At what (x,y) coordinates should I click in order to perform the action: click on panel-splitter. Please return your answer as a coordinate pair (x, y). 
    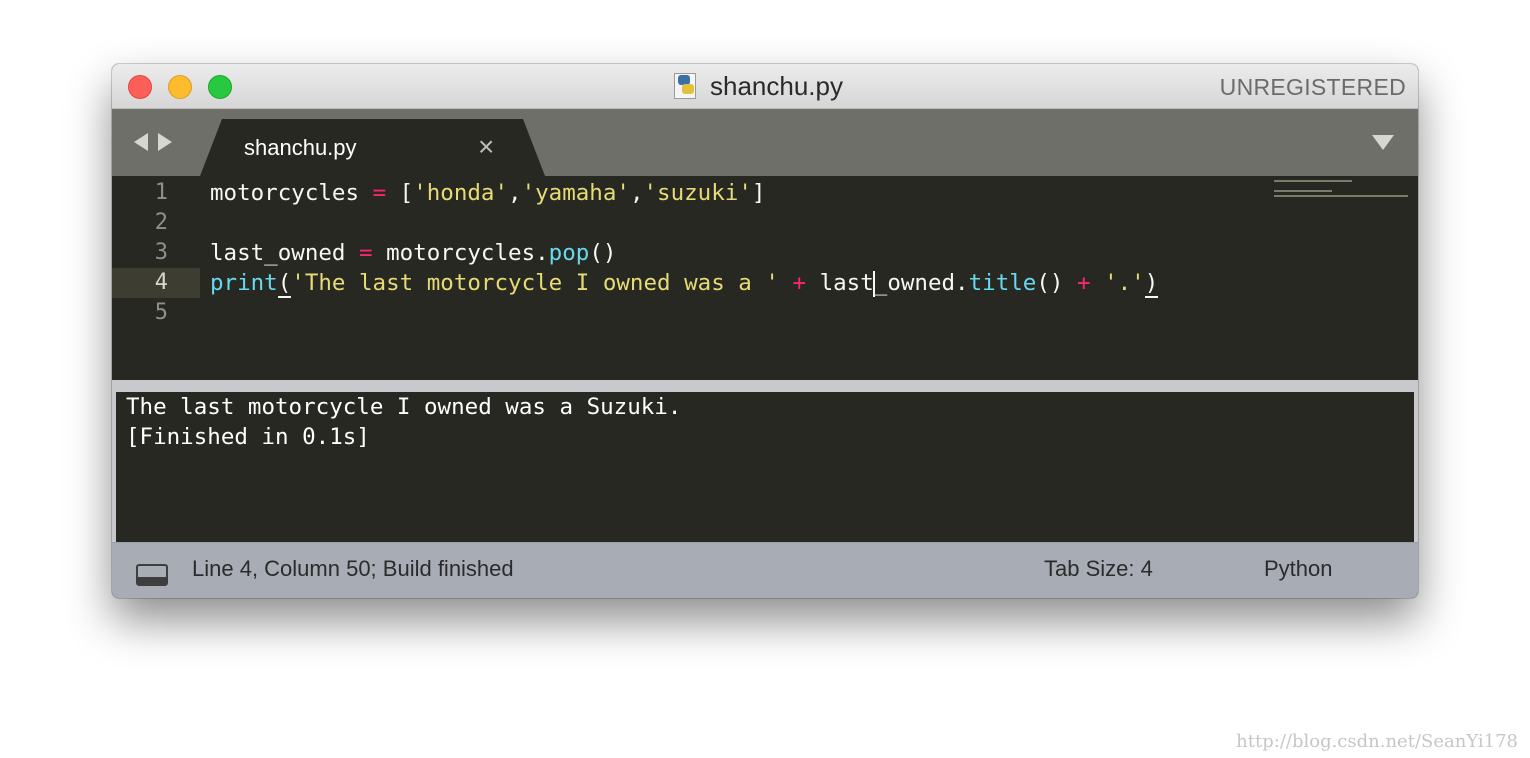
    Looking at the image, I should click on (765, 386).